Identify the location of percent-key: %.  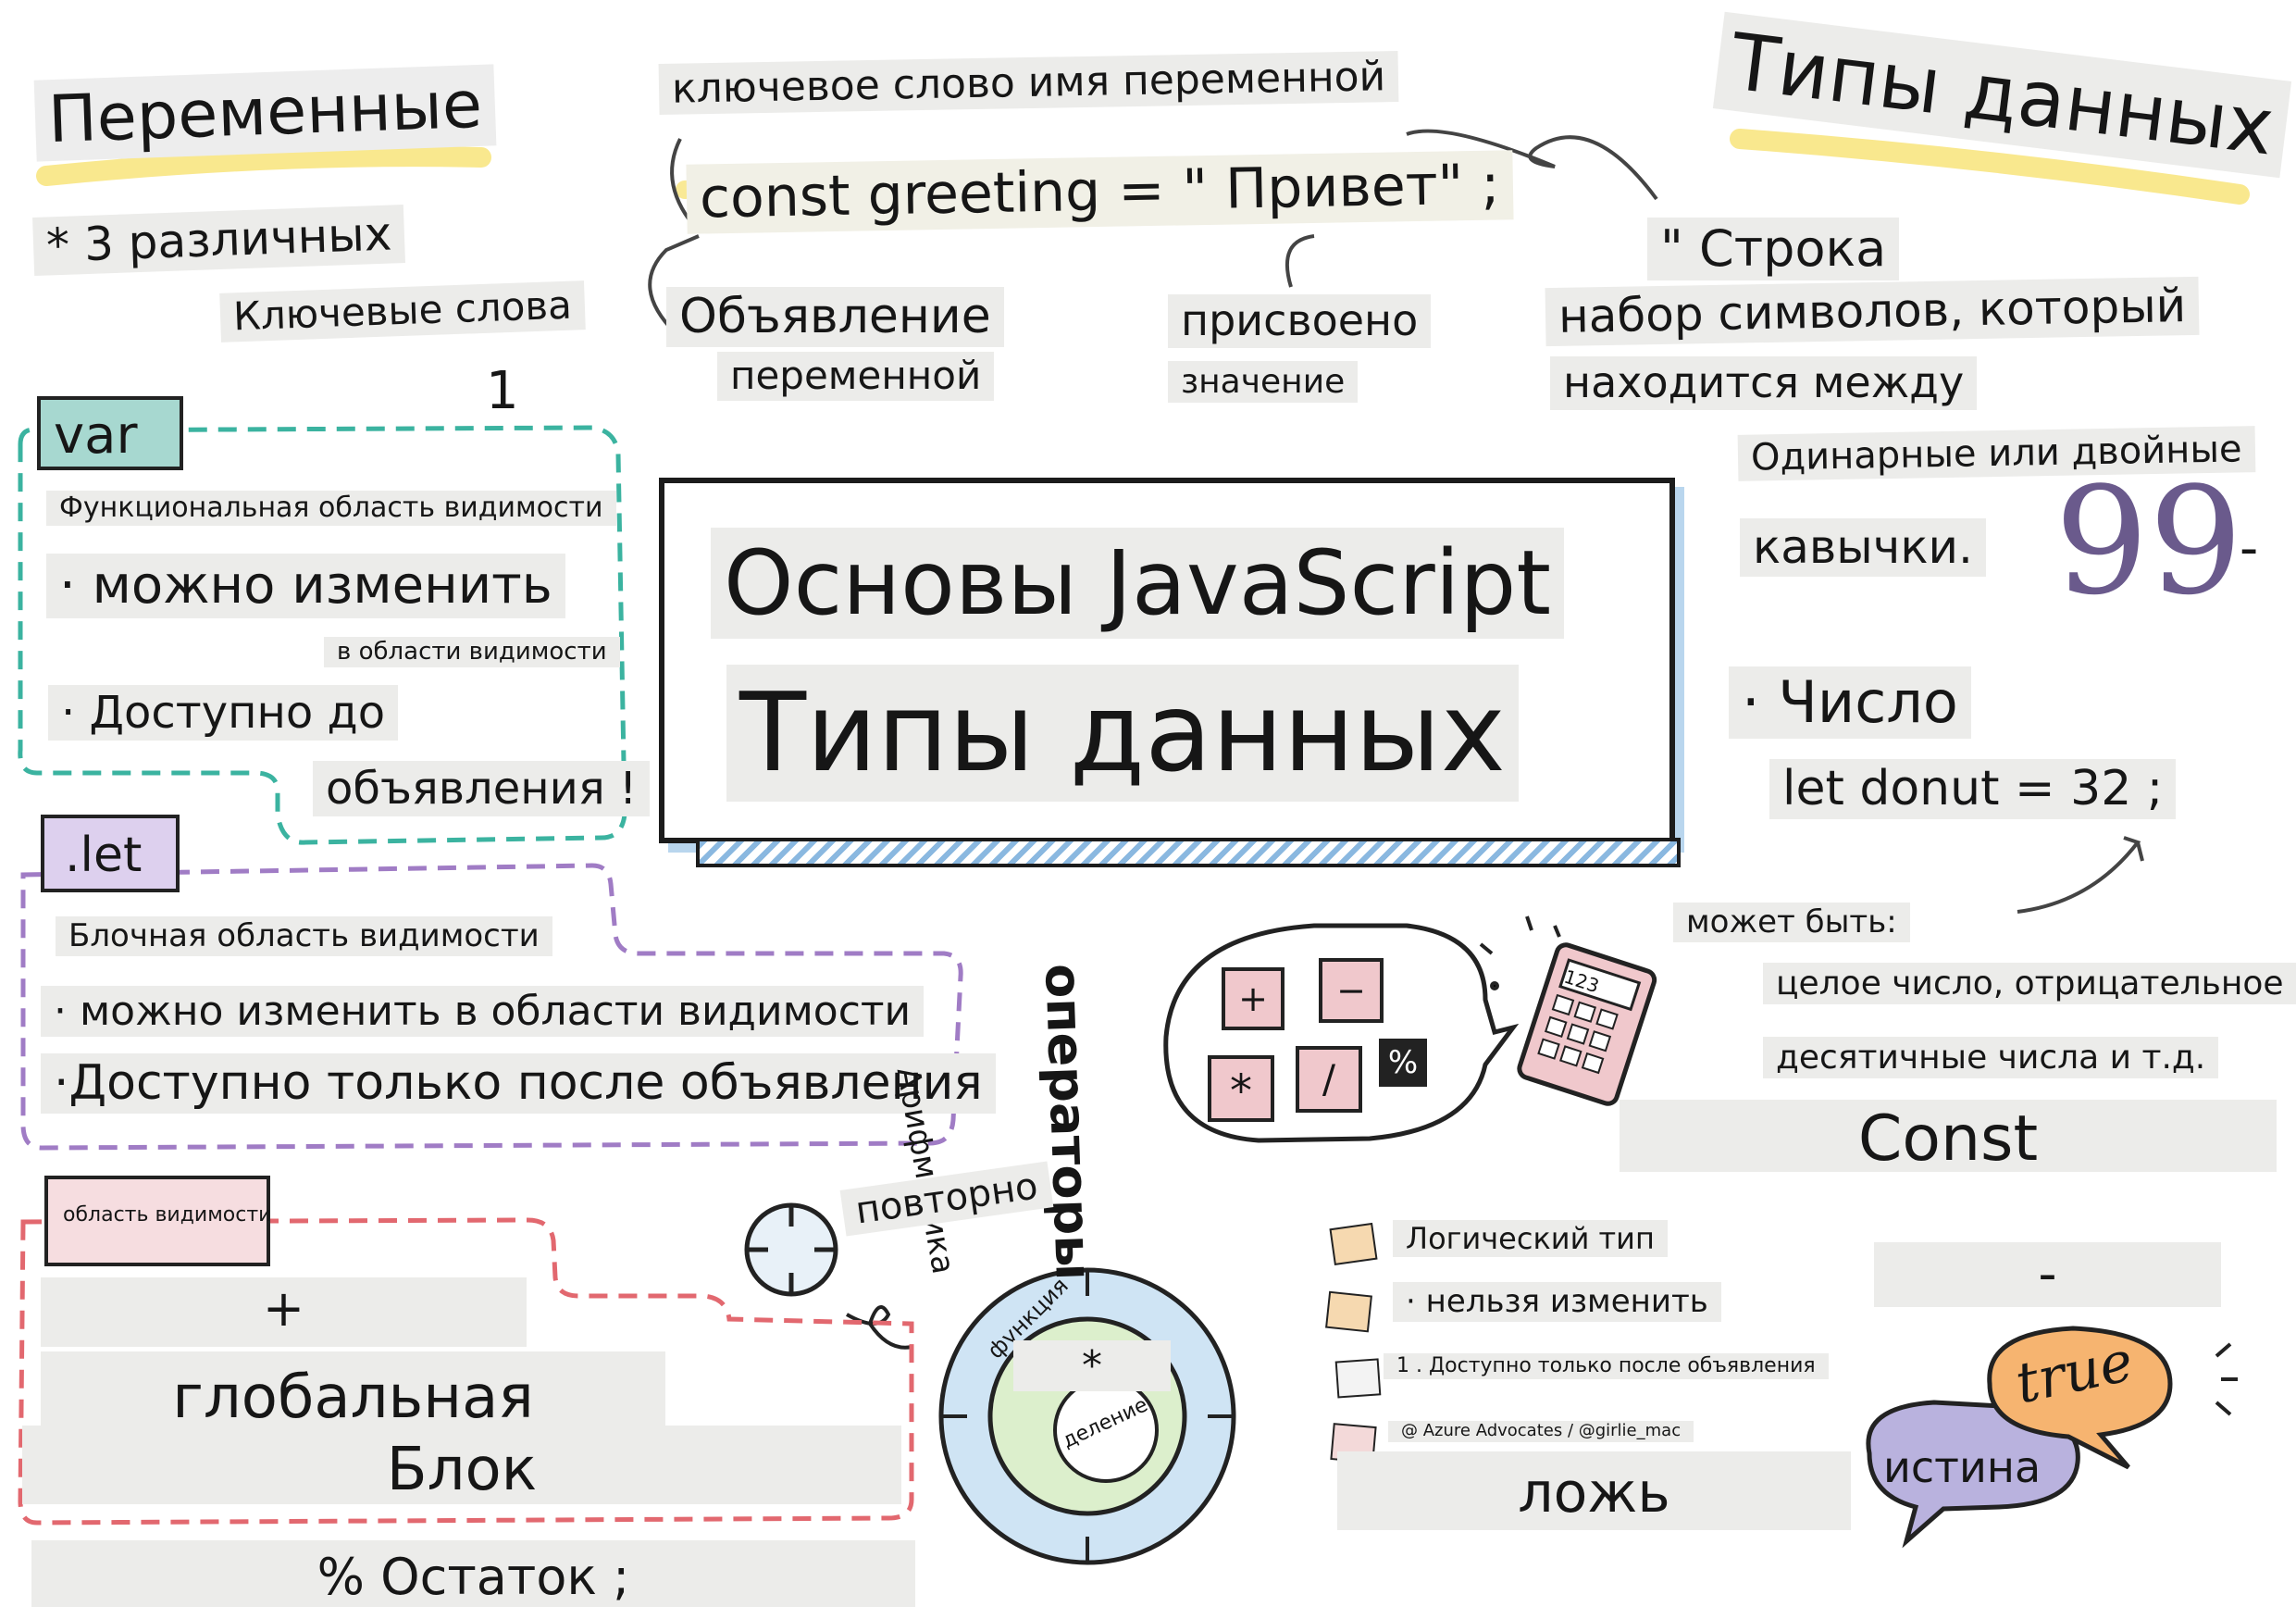
(1403, 1063).